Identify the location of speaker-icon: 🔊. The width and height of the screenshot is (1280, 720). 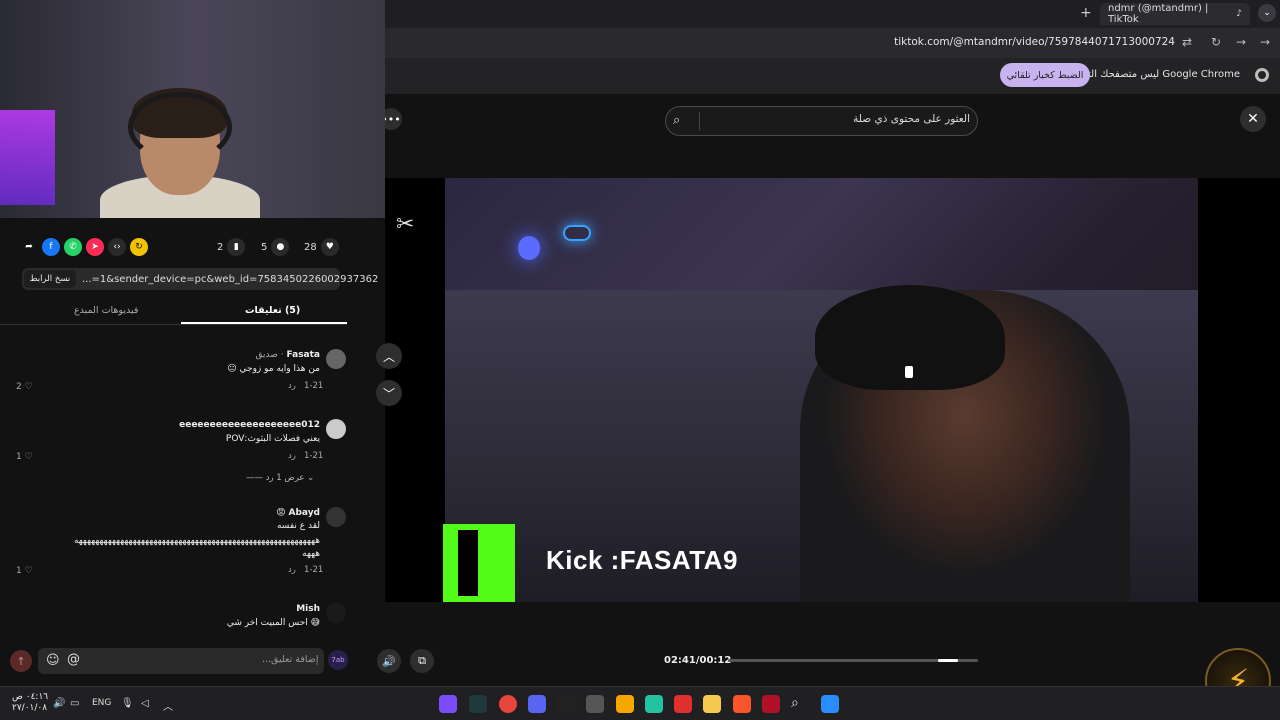
(59, 703).